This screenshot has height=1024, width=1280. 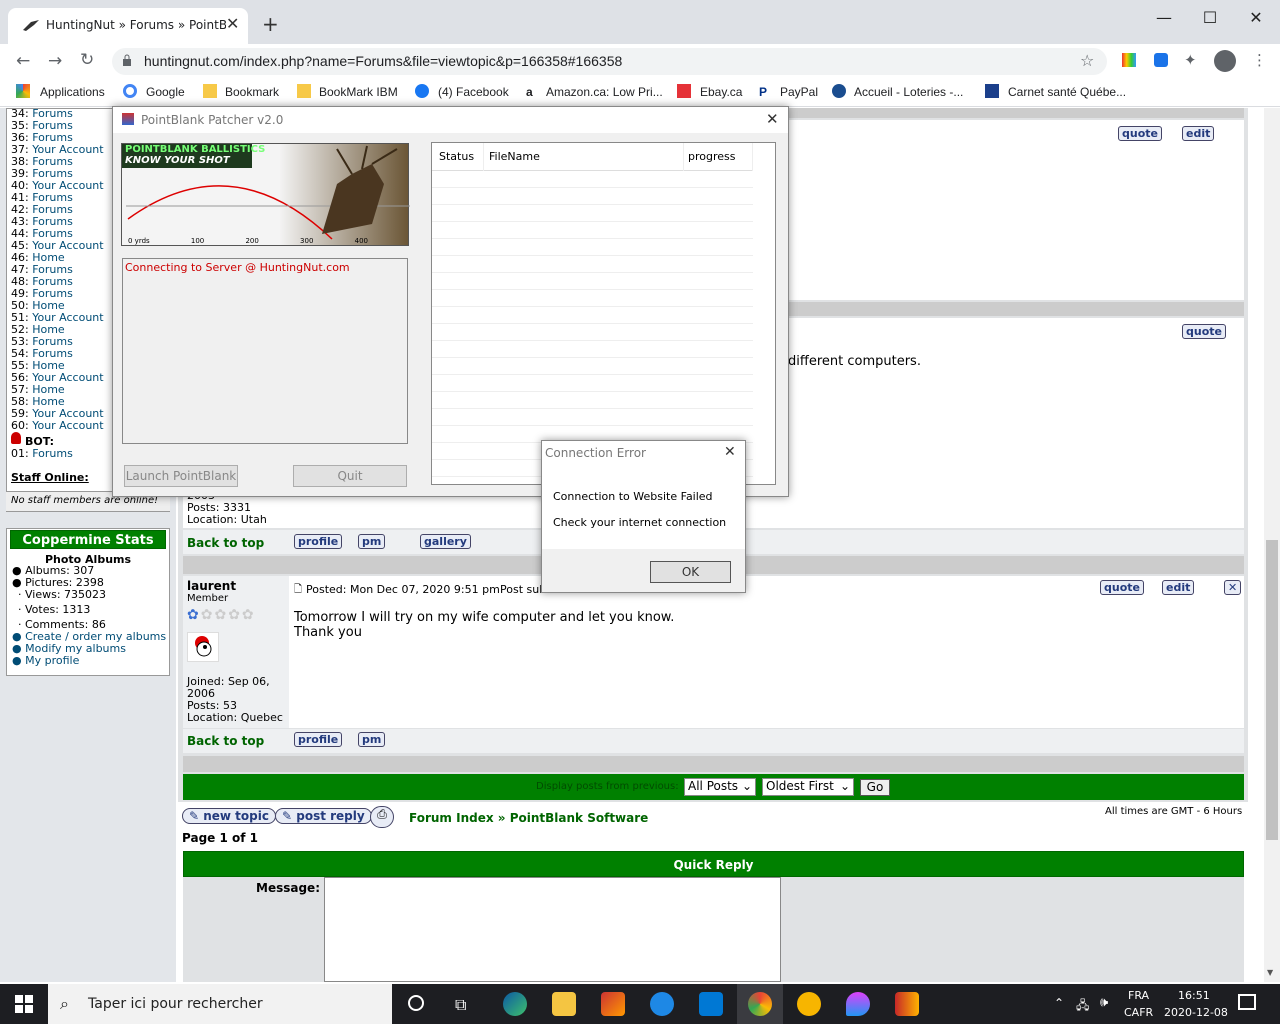 I want to click on bookmark-applications: Applications, so click(x=72, y=92).